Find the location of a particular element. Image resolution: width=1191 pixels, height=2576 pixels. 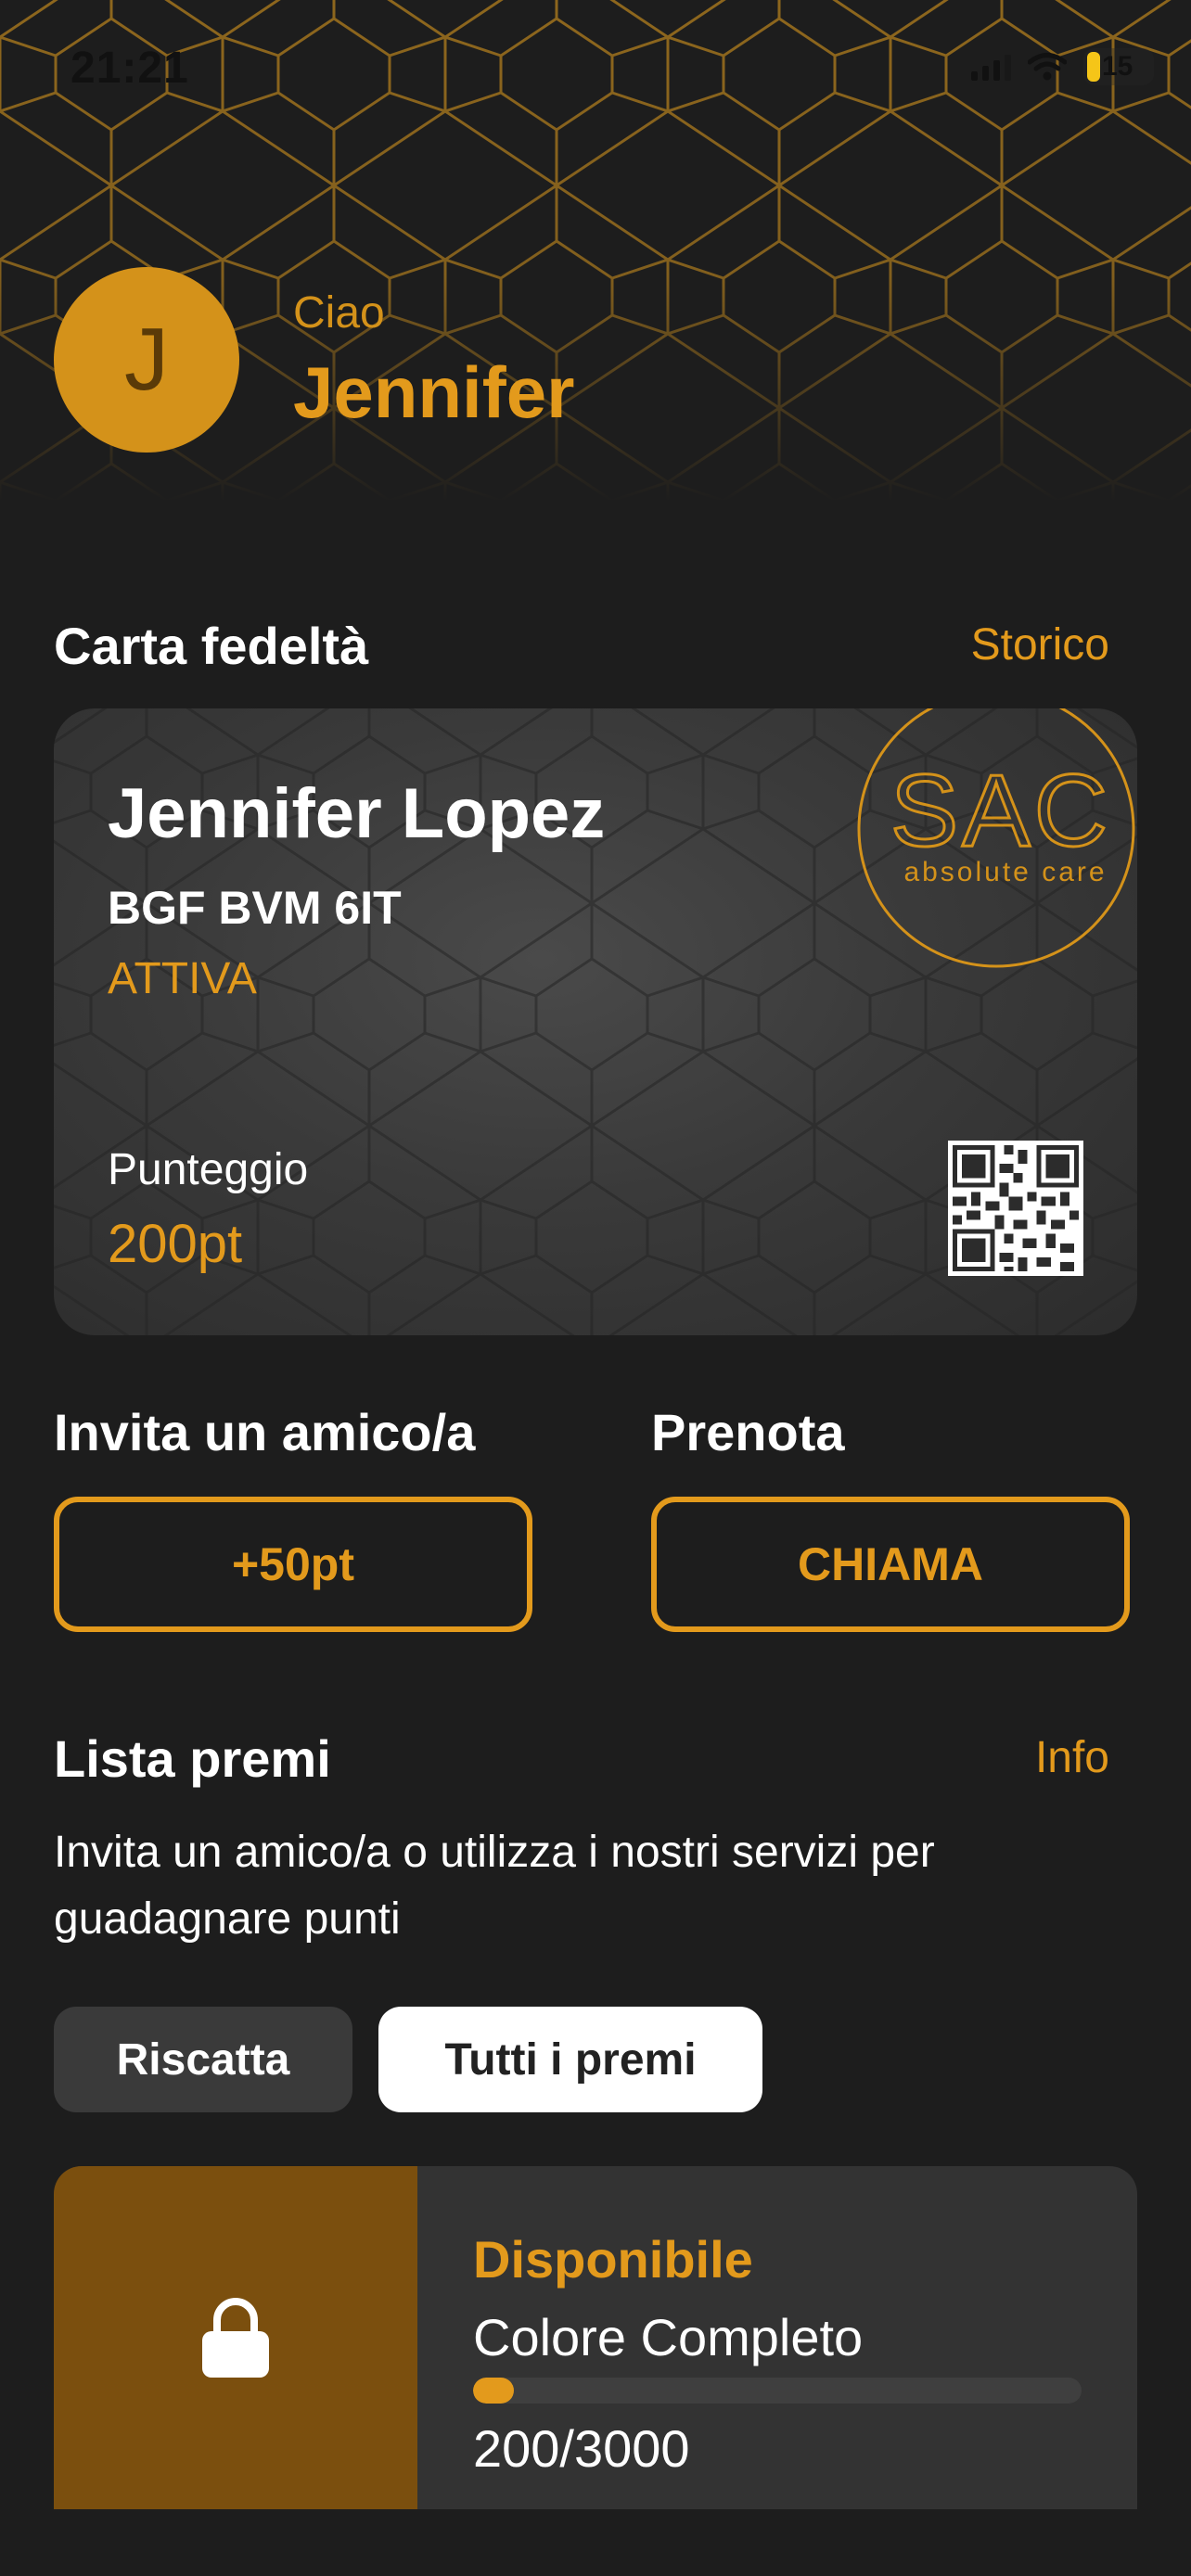

info-link: Info is located at coordinates (1072, 1758).